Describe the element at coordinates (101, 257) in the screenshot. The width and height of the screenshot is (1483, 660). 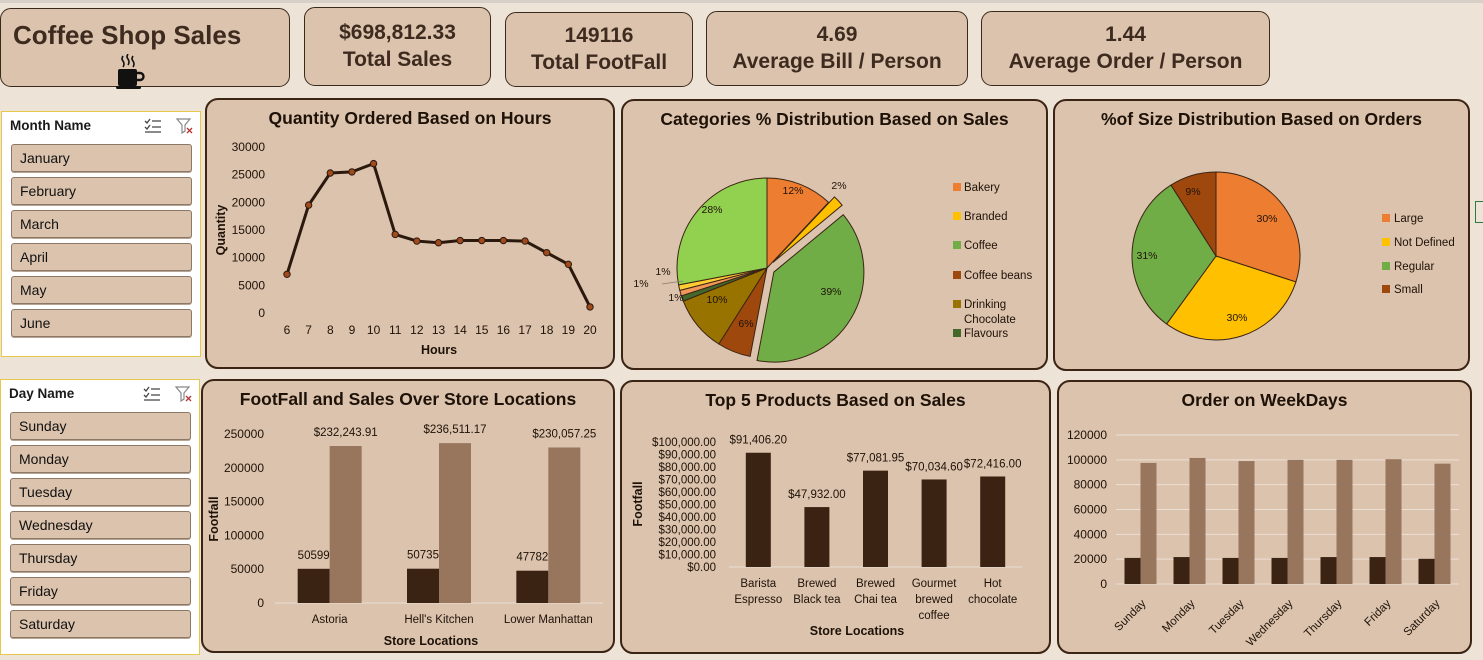
I see `slicer-item-april: April` at that location.